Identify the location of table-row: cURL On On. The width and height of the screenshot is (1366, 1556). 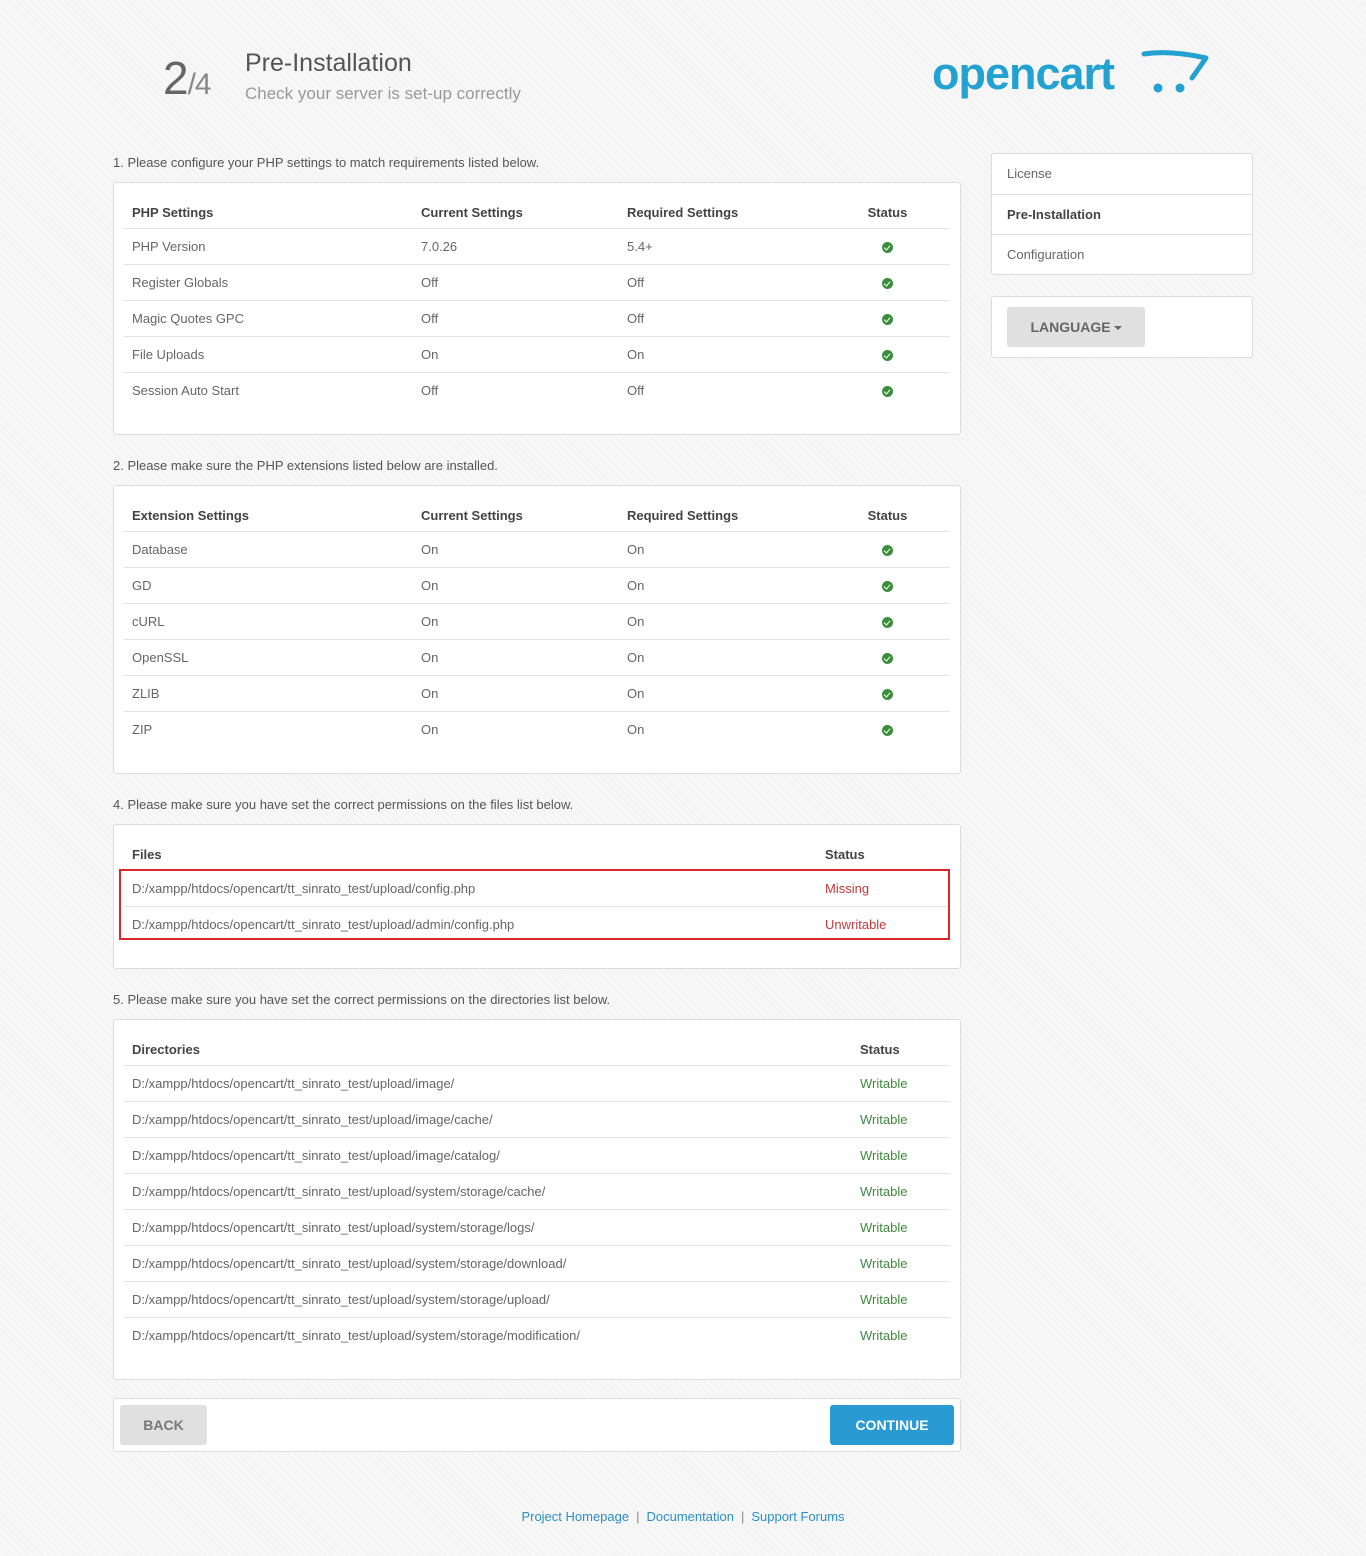
(537, 620).